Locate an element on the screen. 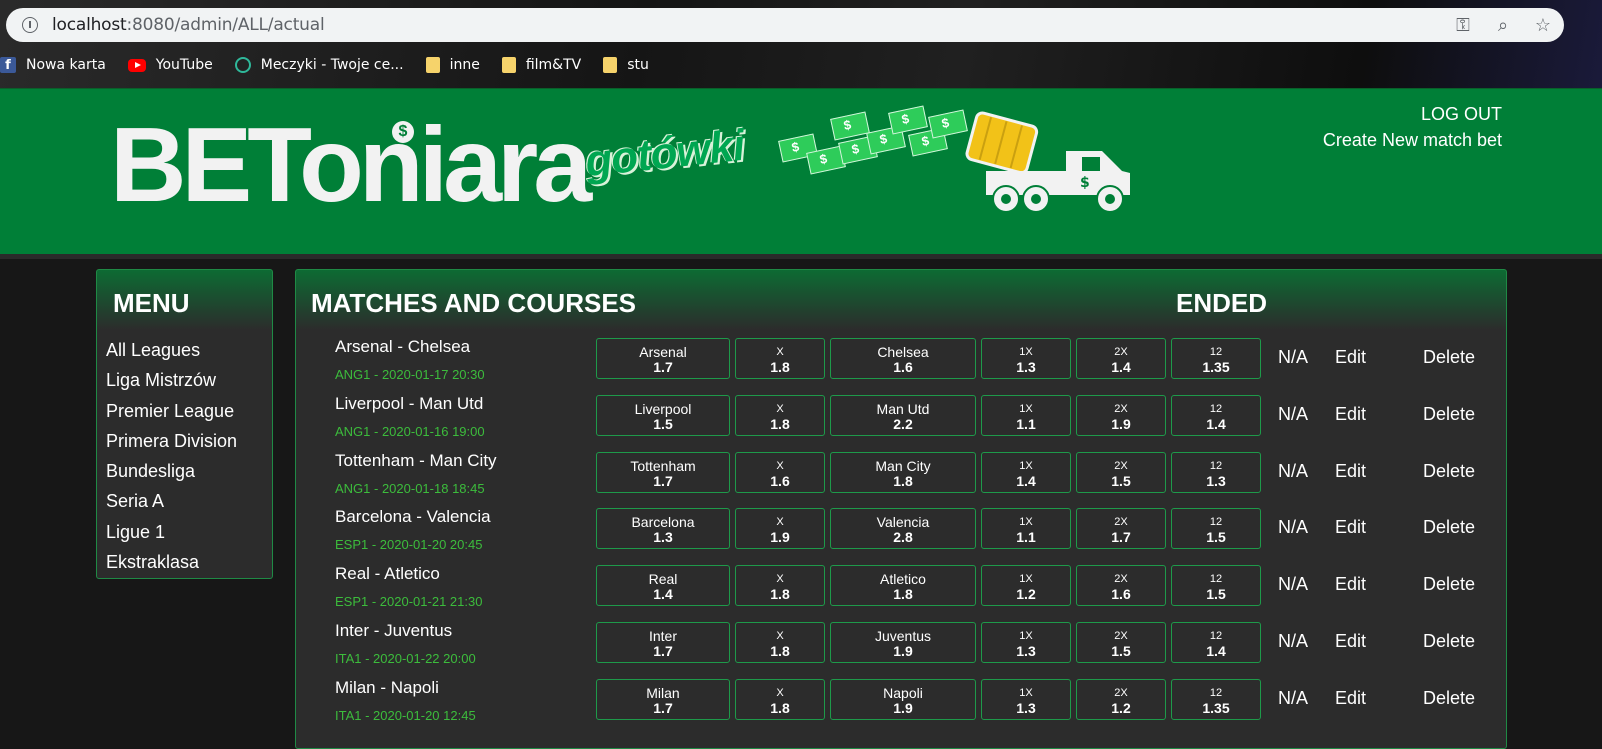 The image size is (1602, 749). odd-label: Inter is located at coordinates (662, 635).